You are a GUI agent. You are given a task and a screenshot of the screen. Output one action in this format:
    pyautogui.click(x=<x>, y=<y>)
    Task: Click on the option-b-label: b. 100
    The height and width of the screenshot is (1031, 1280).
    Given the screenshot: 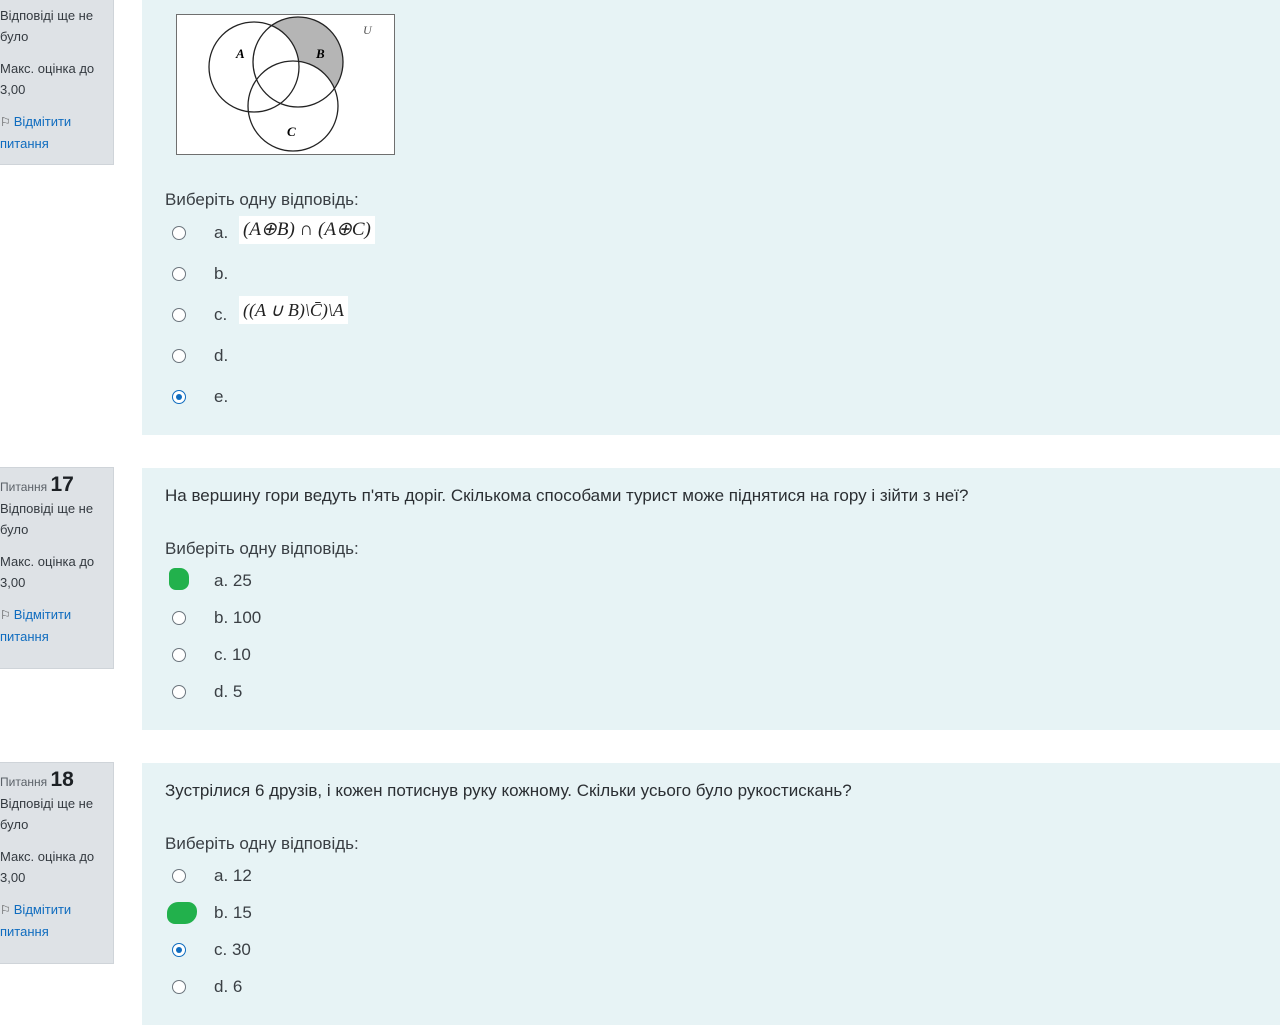 What is the action you would take?
    pyautogui.click(x=238, y=617)
    